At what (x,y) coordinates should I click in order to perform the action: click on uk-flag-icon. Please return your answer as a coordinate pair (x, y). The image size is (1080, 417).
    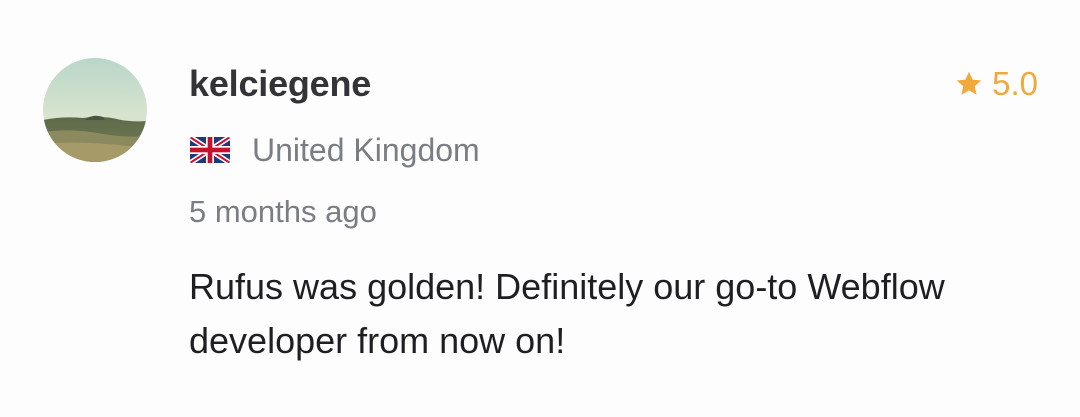
    Looking at the image, I should click on (210, 150).